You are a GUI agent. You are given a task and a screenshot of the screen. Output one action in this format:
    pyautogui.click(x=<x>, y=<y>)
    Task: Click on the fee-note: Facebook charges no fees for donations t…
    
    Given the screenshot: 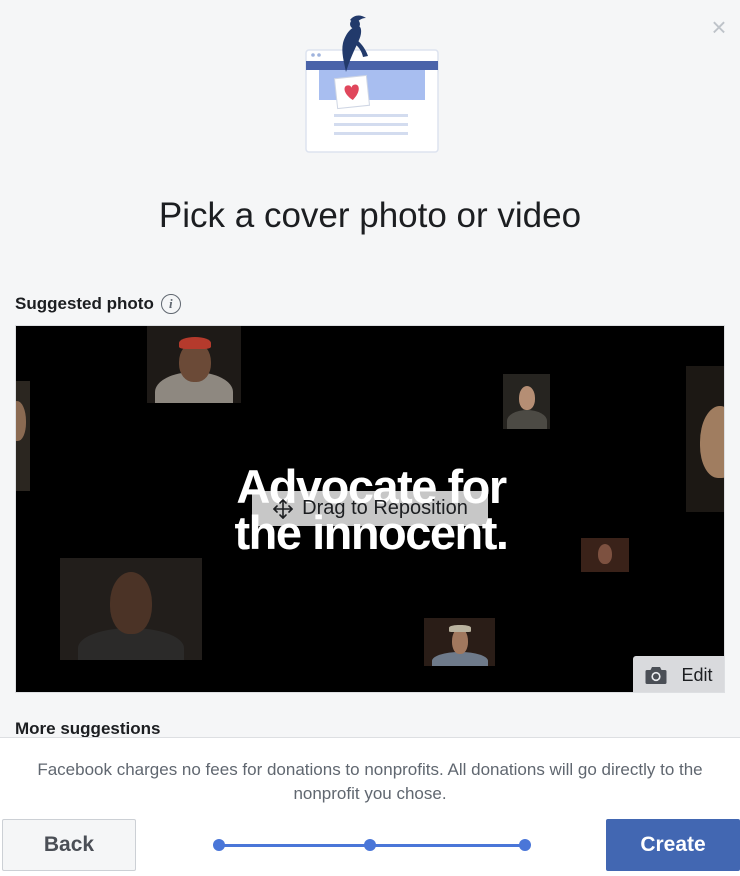 What is the action you would take?
    pyautogui.click(x=370, y=781)
    